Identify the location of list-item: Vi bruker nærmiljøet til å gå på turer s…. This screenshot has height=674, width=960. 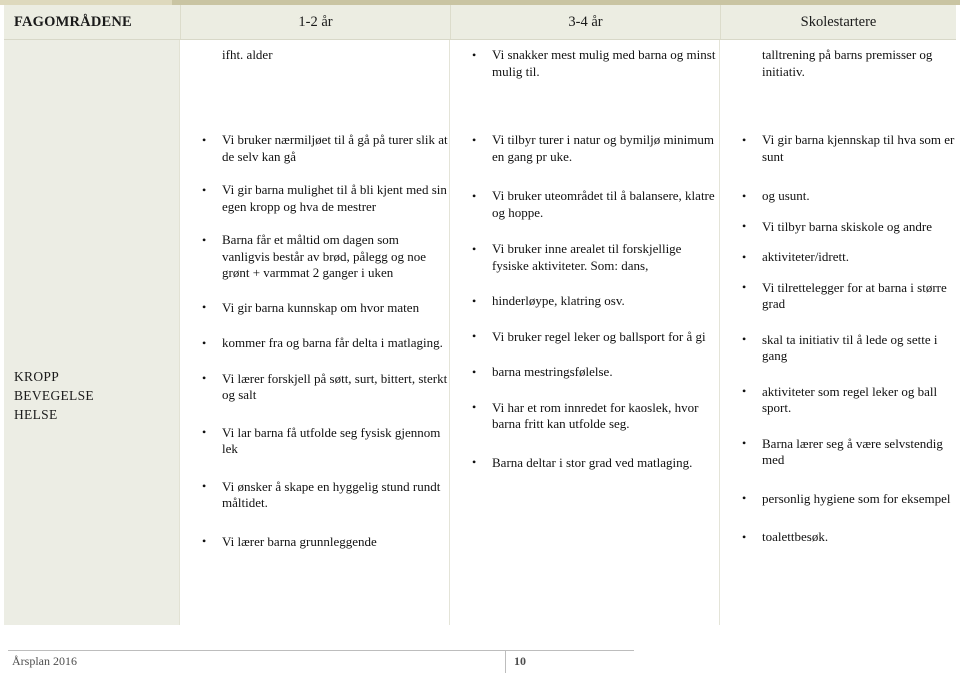
(314, 148).